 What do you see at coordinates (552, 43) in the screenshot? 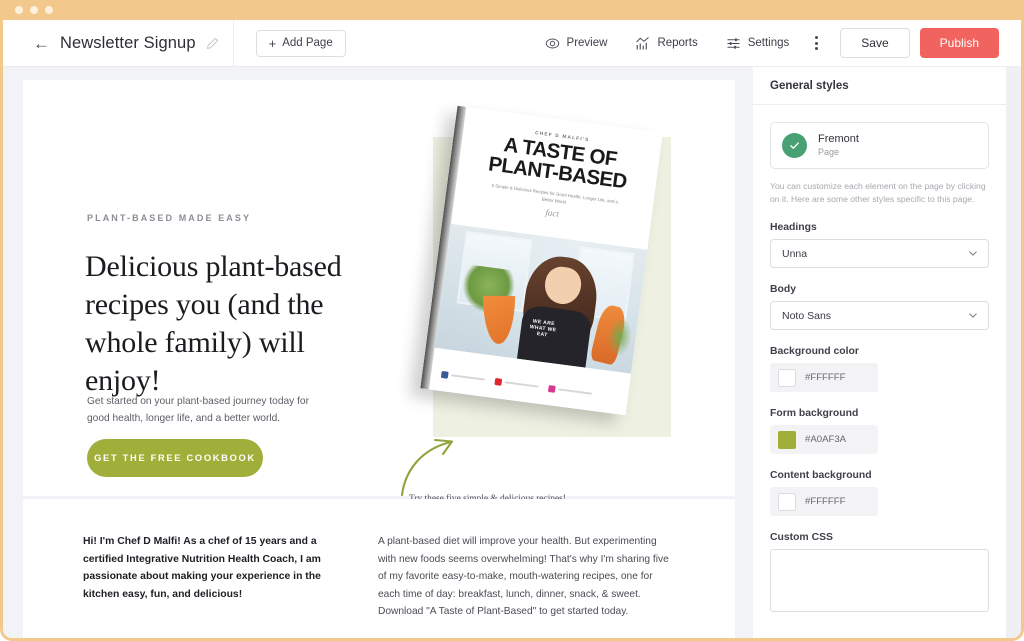
I see `eye-icon` at bounding box center [552, 43].